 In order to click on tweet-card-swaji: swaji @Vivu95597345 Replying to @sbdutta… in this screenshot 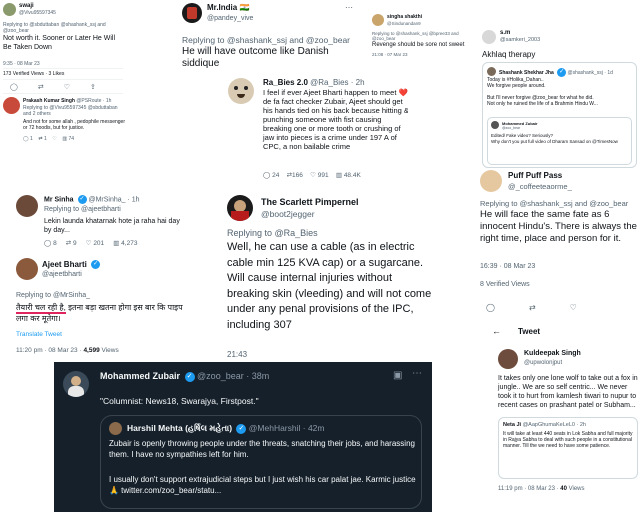, I will do `click(64, 89)`.